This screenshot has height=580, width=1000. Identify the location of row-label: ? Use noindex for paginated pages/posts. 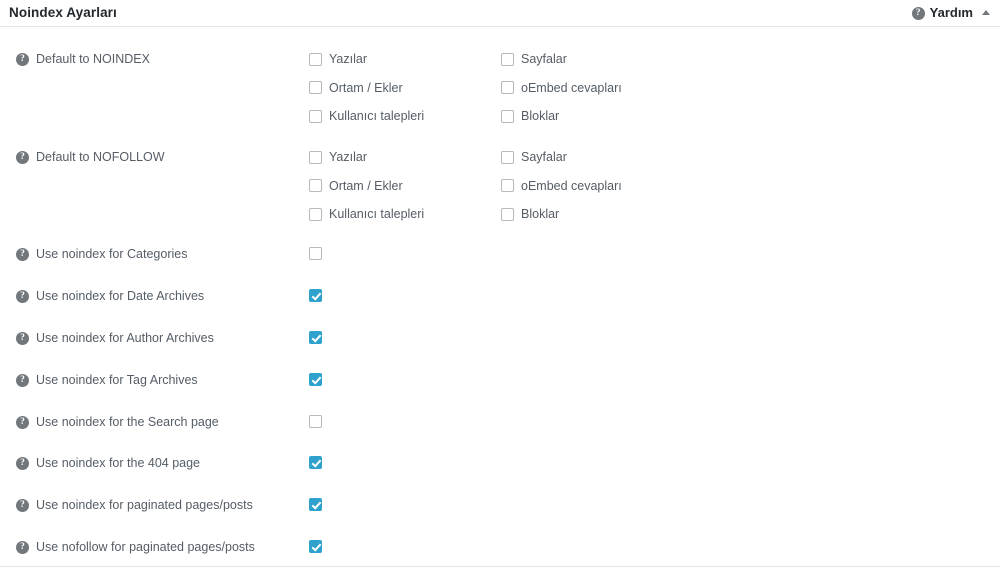
(134, 505).